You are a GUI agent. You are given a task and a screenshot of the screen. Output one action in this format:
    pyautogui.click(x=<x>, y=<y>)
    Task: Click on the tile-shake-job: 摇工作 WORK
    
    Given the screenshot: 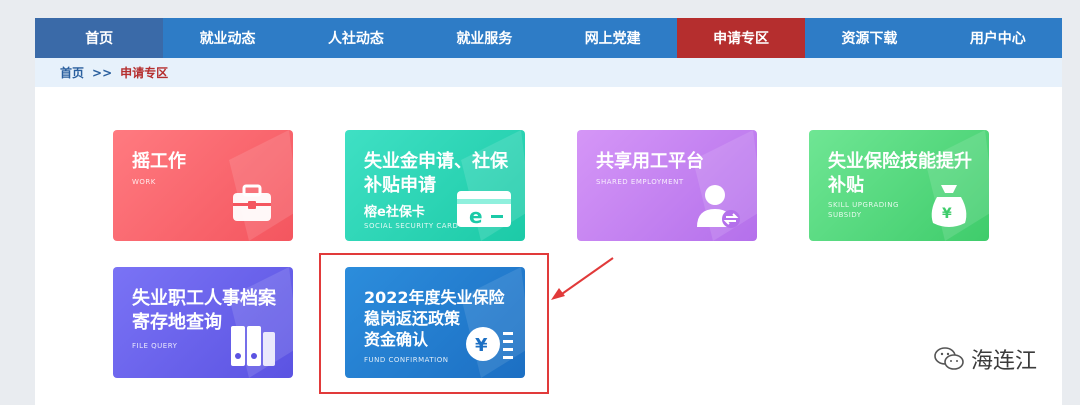 What is the action you would take?
    pyautogui.click(x=203, y=185)
    